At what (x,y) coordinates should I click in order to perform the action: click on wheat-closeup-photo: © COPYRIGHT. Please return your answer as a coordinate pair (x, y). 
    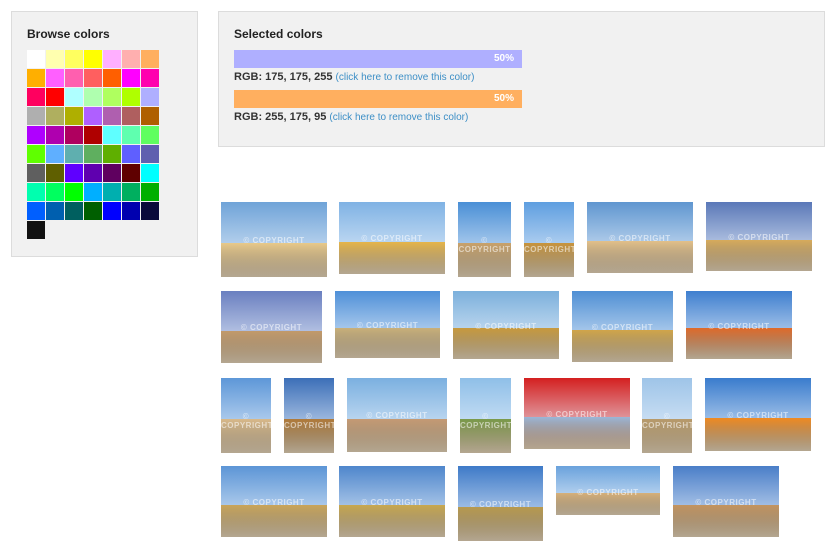
    Looking at the image, I should click on (622, 326).